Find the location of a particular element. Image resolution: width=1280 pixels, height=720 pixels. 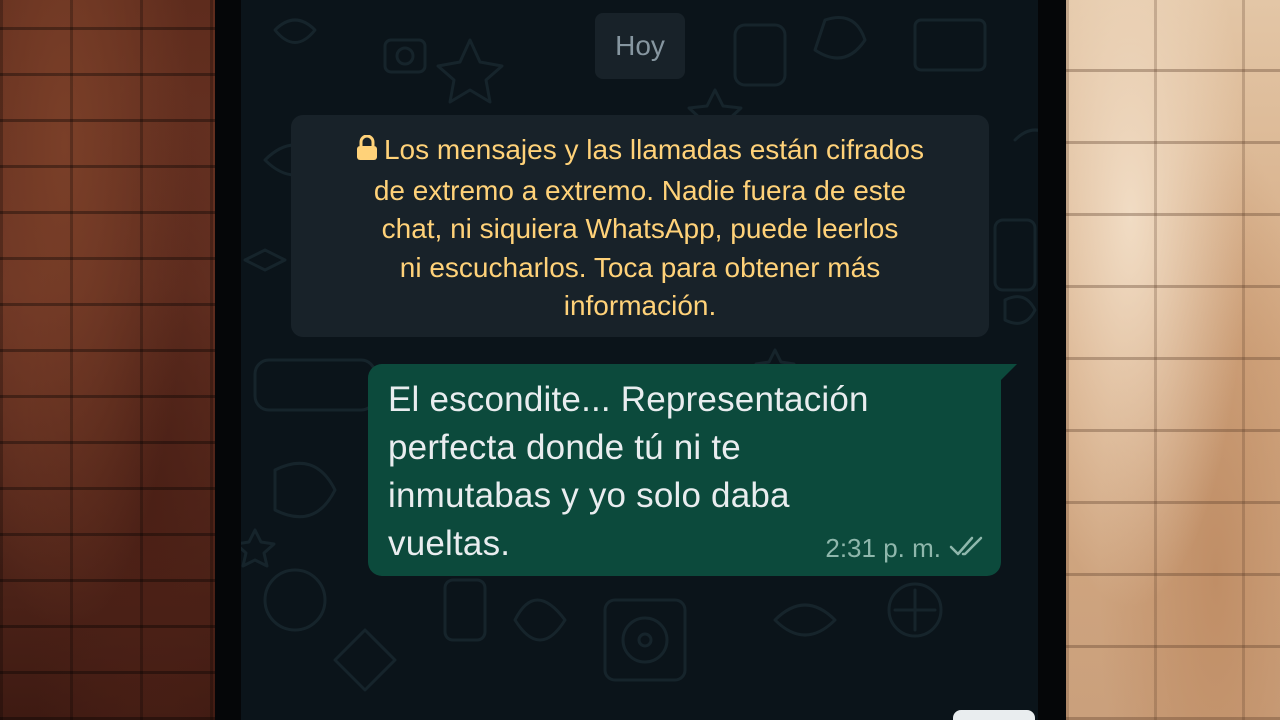

encryption-notice-line: información. is located at coordinates (640, 305).